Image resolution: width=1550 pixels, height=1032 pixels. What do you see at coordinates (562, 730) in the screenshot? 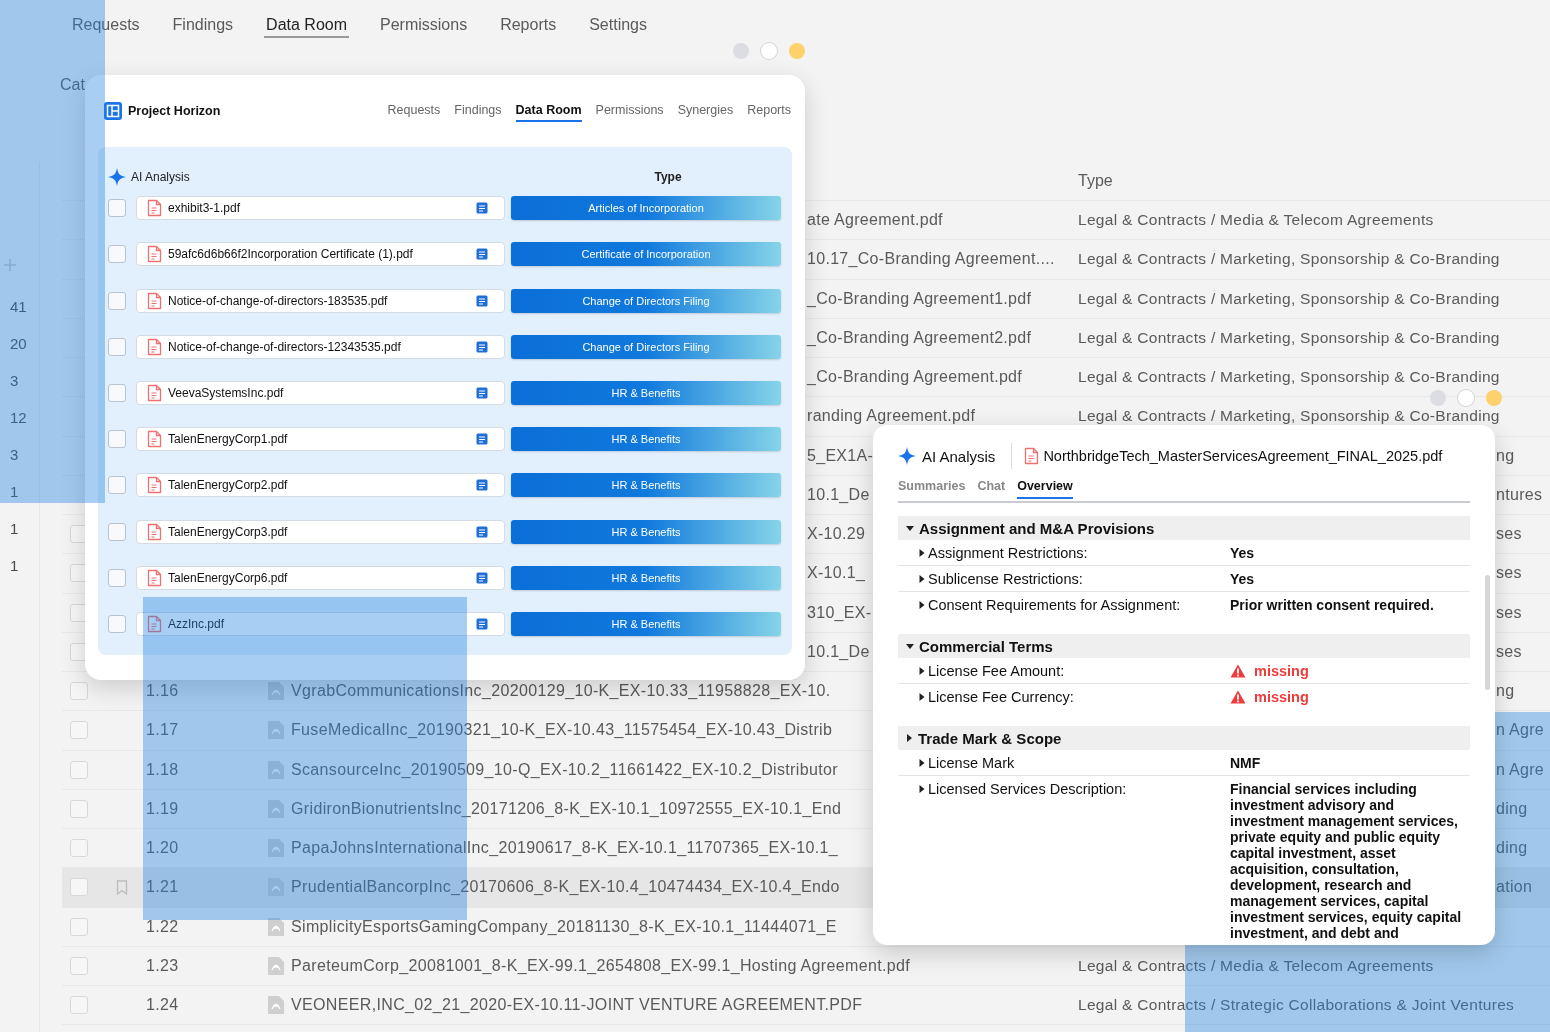
I see `file-name: FuseMedicalInc_20190321_10-K_EX-10.43_11575454_EX-10.43_Distrib` at bounding box center [562, 730].